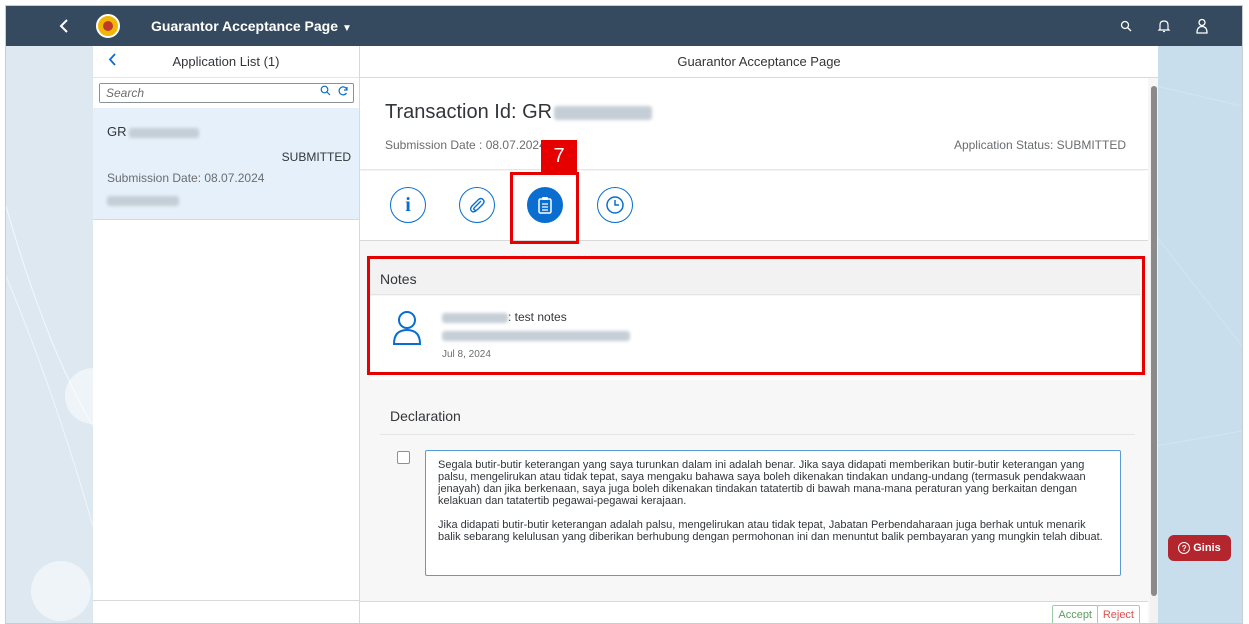  What do you see at coordinates (519, 112) in the screenshot?
I see `transaction-title: Transaction Id: GR` at bounding box center [519, 112].